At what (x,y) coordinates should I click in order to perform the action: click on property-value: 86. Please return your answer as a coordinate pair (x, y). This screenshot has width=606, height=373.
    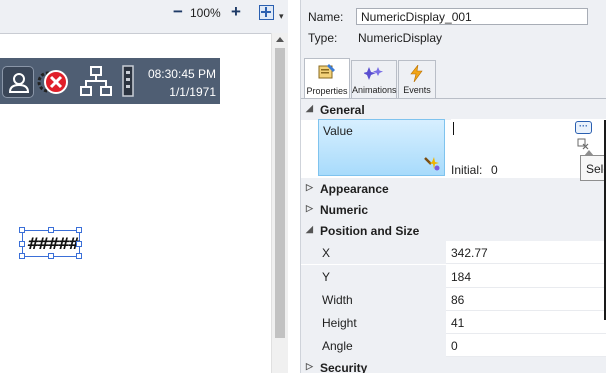
    Looking at the image, I should click on (457, 300).